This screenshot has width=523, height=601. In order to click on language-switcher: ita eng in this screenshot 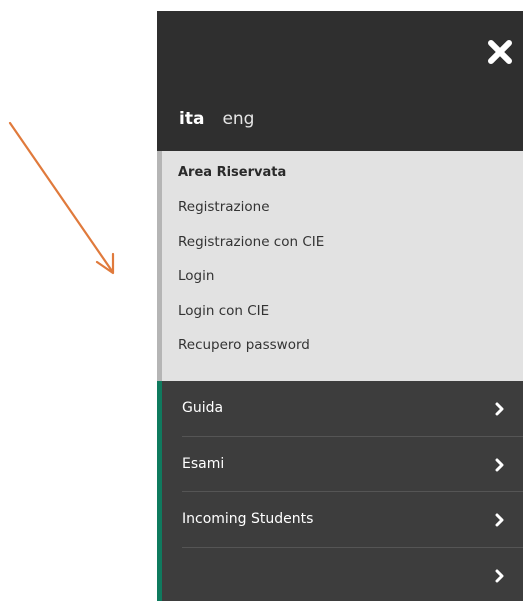, I will do `click(216, 119)`.